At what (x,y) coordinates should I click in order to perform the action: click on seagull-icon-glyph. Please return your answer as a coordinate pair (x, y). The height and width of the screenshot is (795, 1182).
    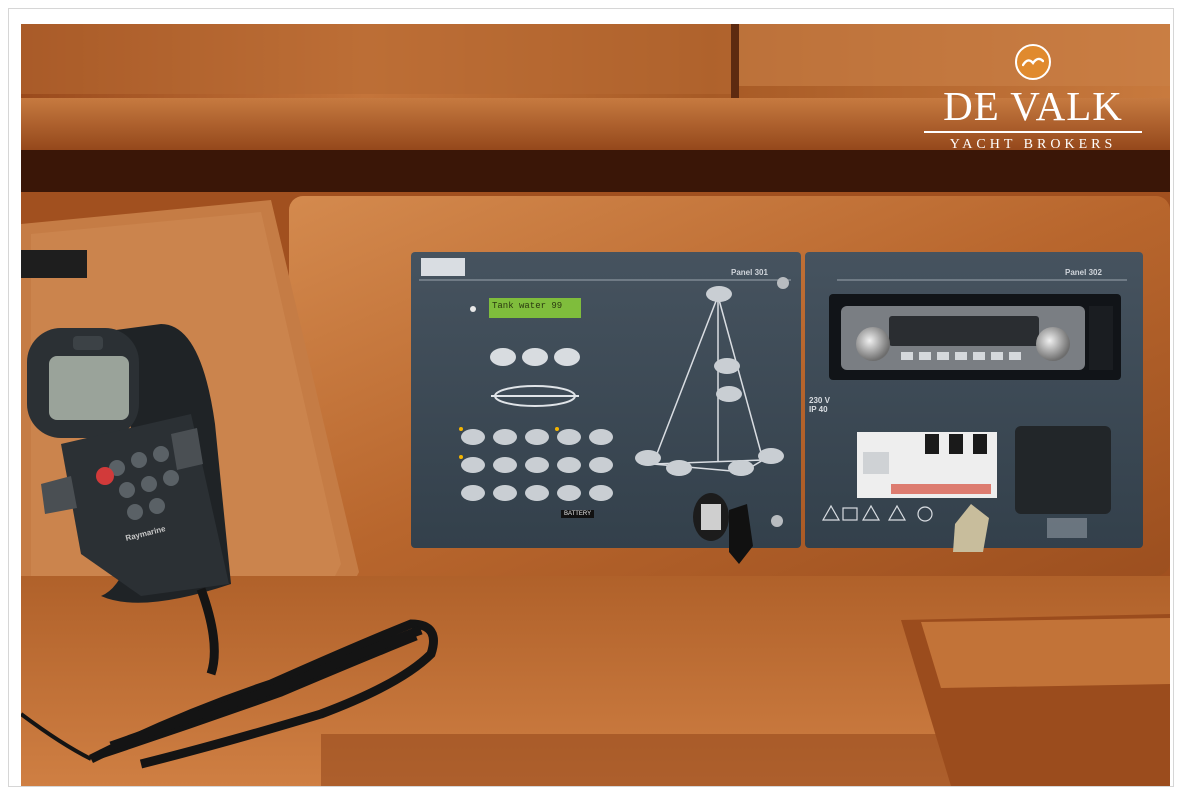
    Looking at the image, I should click on (1033, 62).